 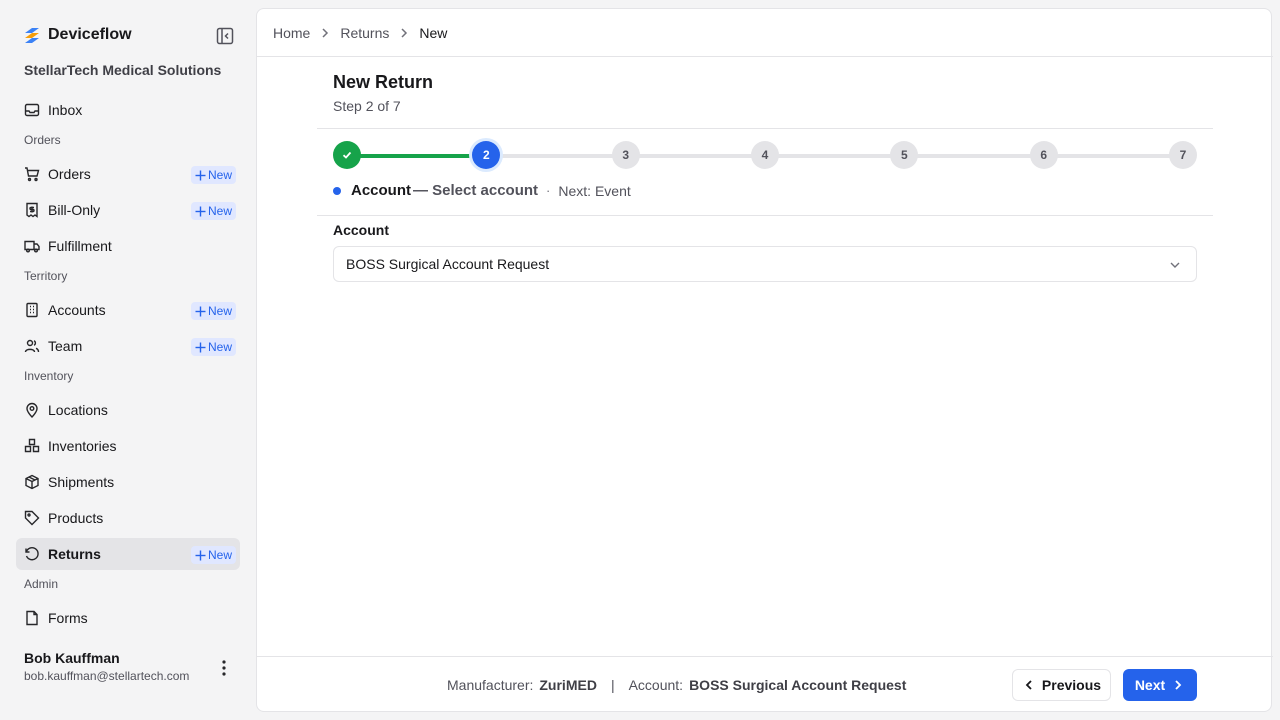 I want to click on new-bill-only-button: New, so click(x=213, y=211).